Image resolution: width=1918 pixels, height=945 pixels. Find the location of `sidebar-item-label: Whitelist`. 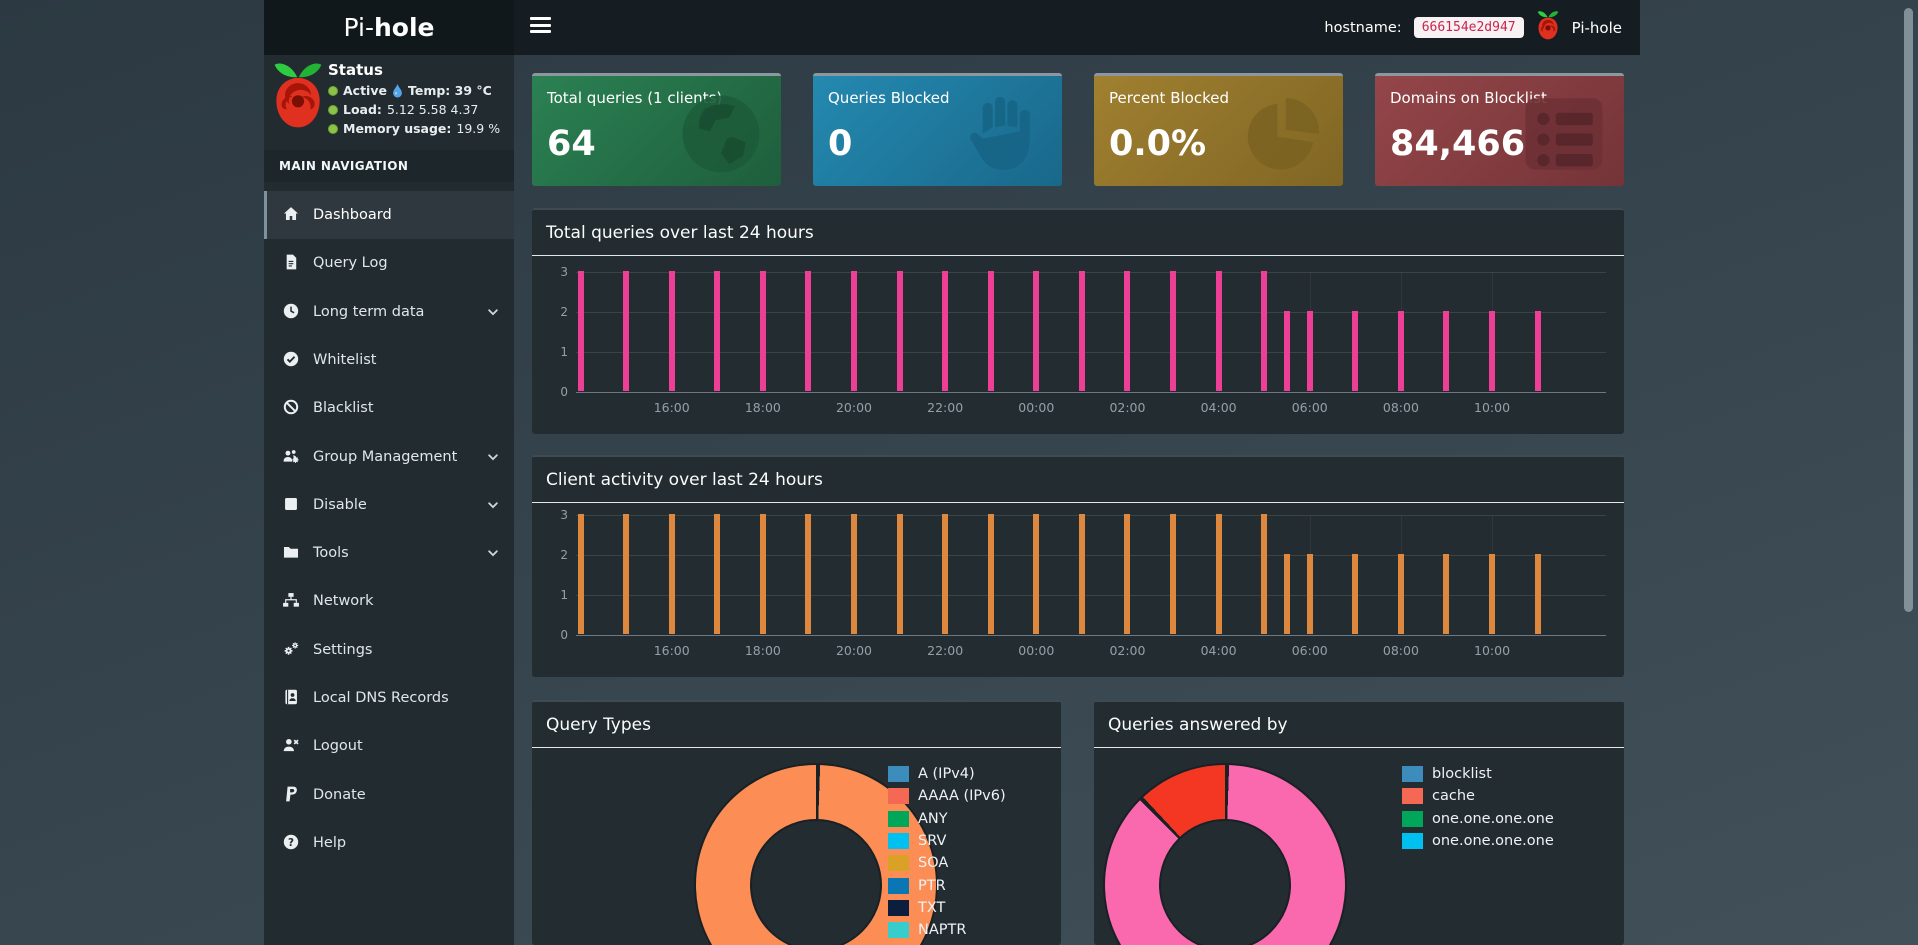

sidebar-item-label: Whitelist is located at coordinates (345, 359).